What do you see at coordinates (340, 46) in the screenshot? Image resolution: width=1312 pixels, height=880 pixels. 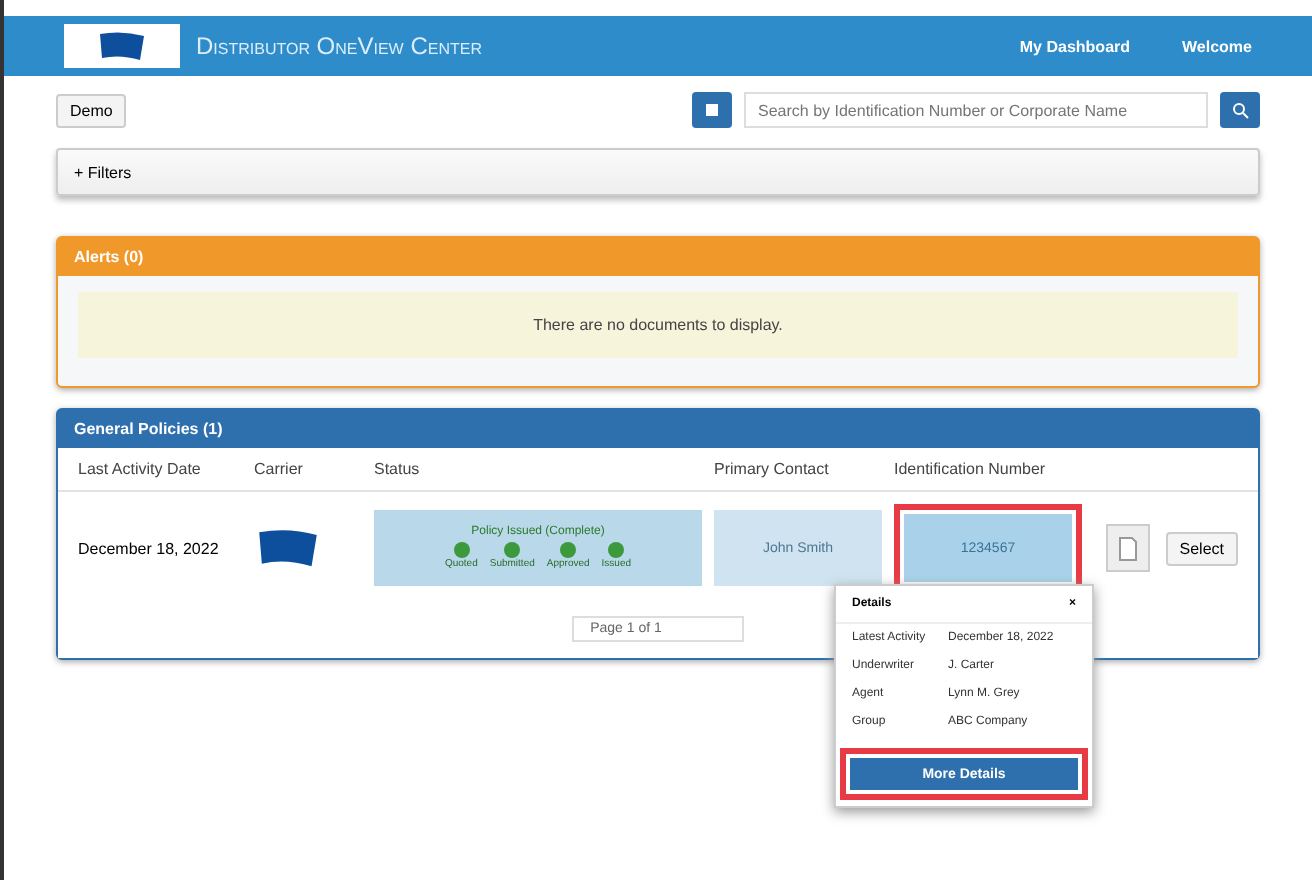 I see `app-title: Distributor OneView Center` at bounding box center [340, 46].